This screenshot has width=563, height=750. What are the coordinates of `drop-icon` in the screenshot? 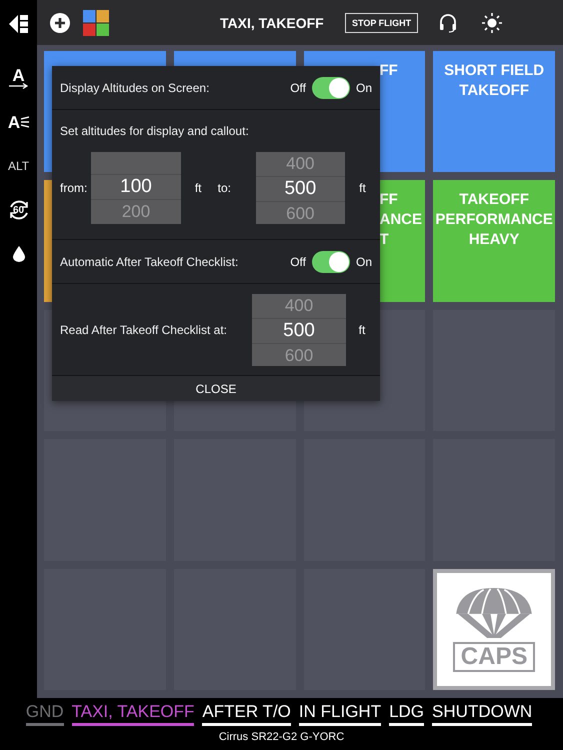 It's located at (18, 254).